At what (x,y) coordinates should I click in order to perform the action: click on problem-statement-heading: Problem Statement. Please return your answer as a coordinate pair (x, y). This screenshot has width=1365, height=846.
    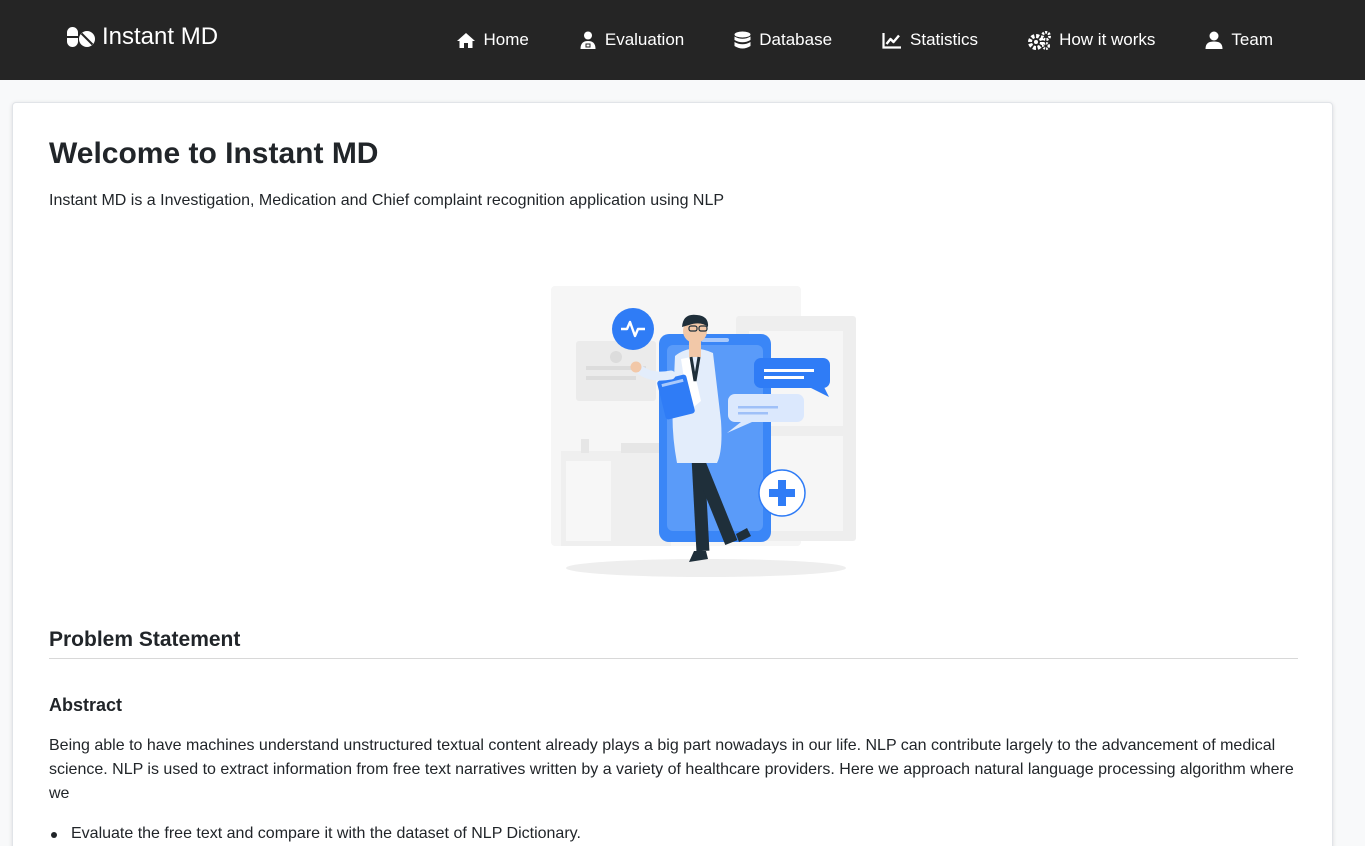
    Looking at the image, I should click on (145, 639).